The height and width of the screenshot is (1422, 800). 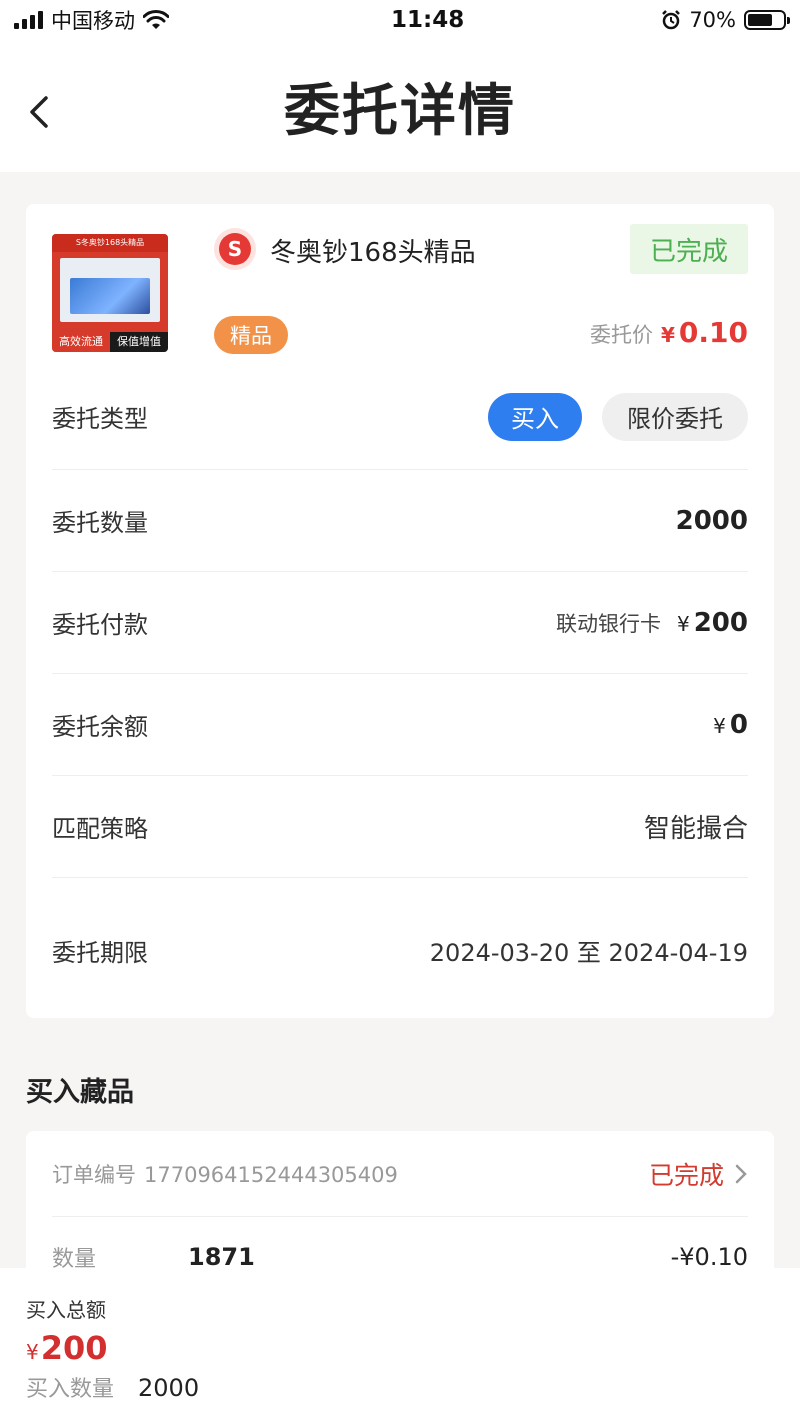 I want to click on payment-value-group: 联动银行卡 ¥200, so click(x=652, y=623).